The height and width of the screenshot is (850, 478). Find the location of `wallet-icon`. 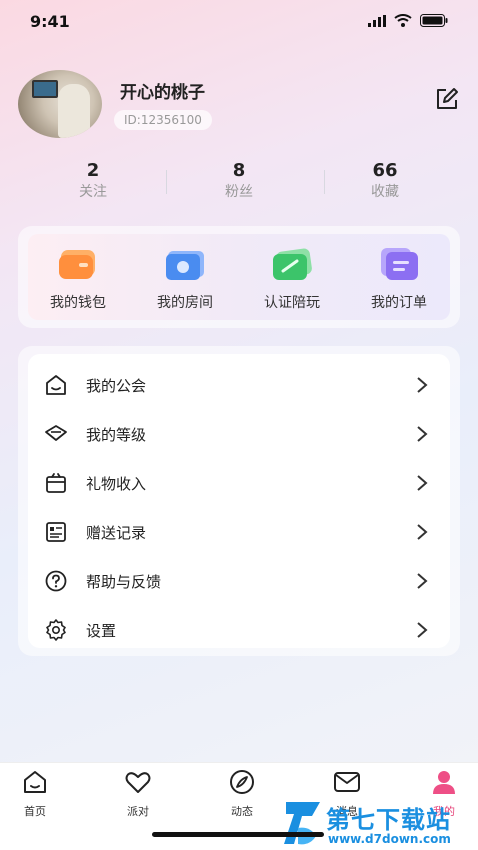

wallet-icon is located at coordinates (77, 264).